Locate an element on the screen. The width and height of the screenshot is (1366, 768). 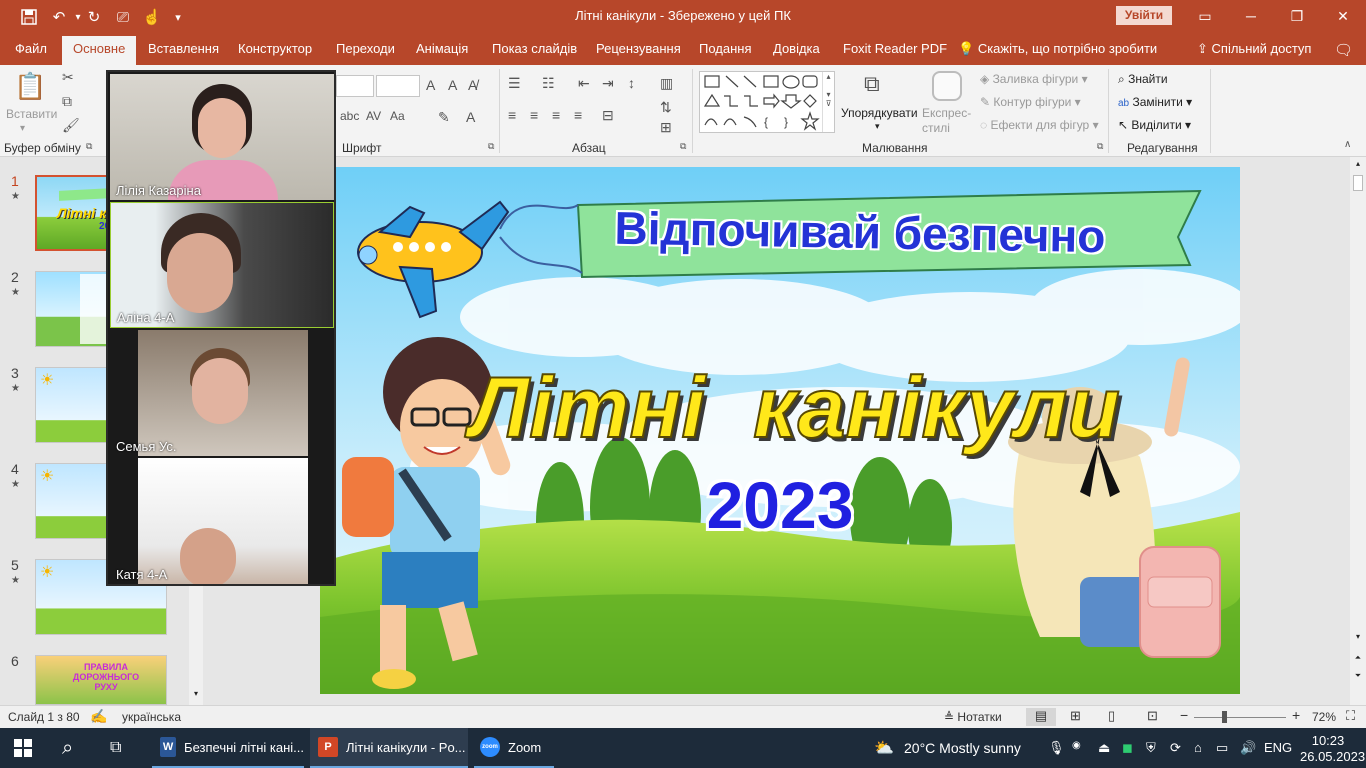
shapes-gallery: {} ▴ ▾ ⊽ is located at coordinates (767, 102).